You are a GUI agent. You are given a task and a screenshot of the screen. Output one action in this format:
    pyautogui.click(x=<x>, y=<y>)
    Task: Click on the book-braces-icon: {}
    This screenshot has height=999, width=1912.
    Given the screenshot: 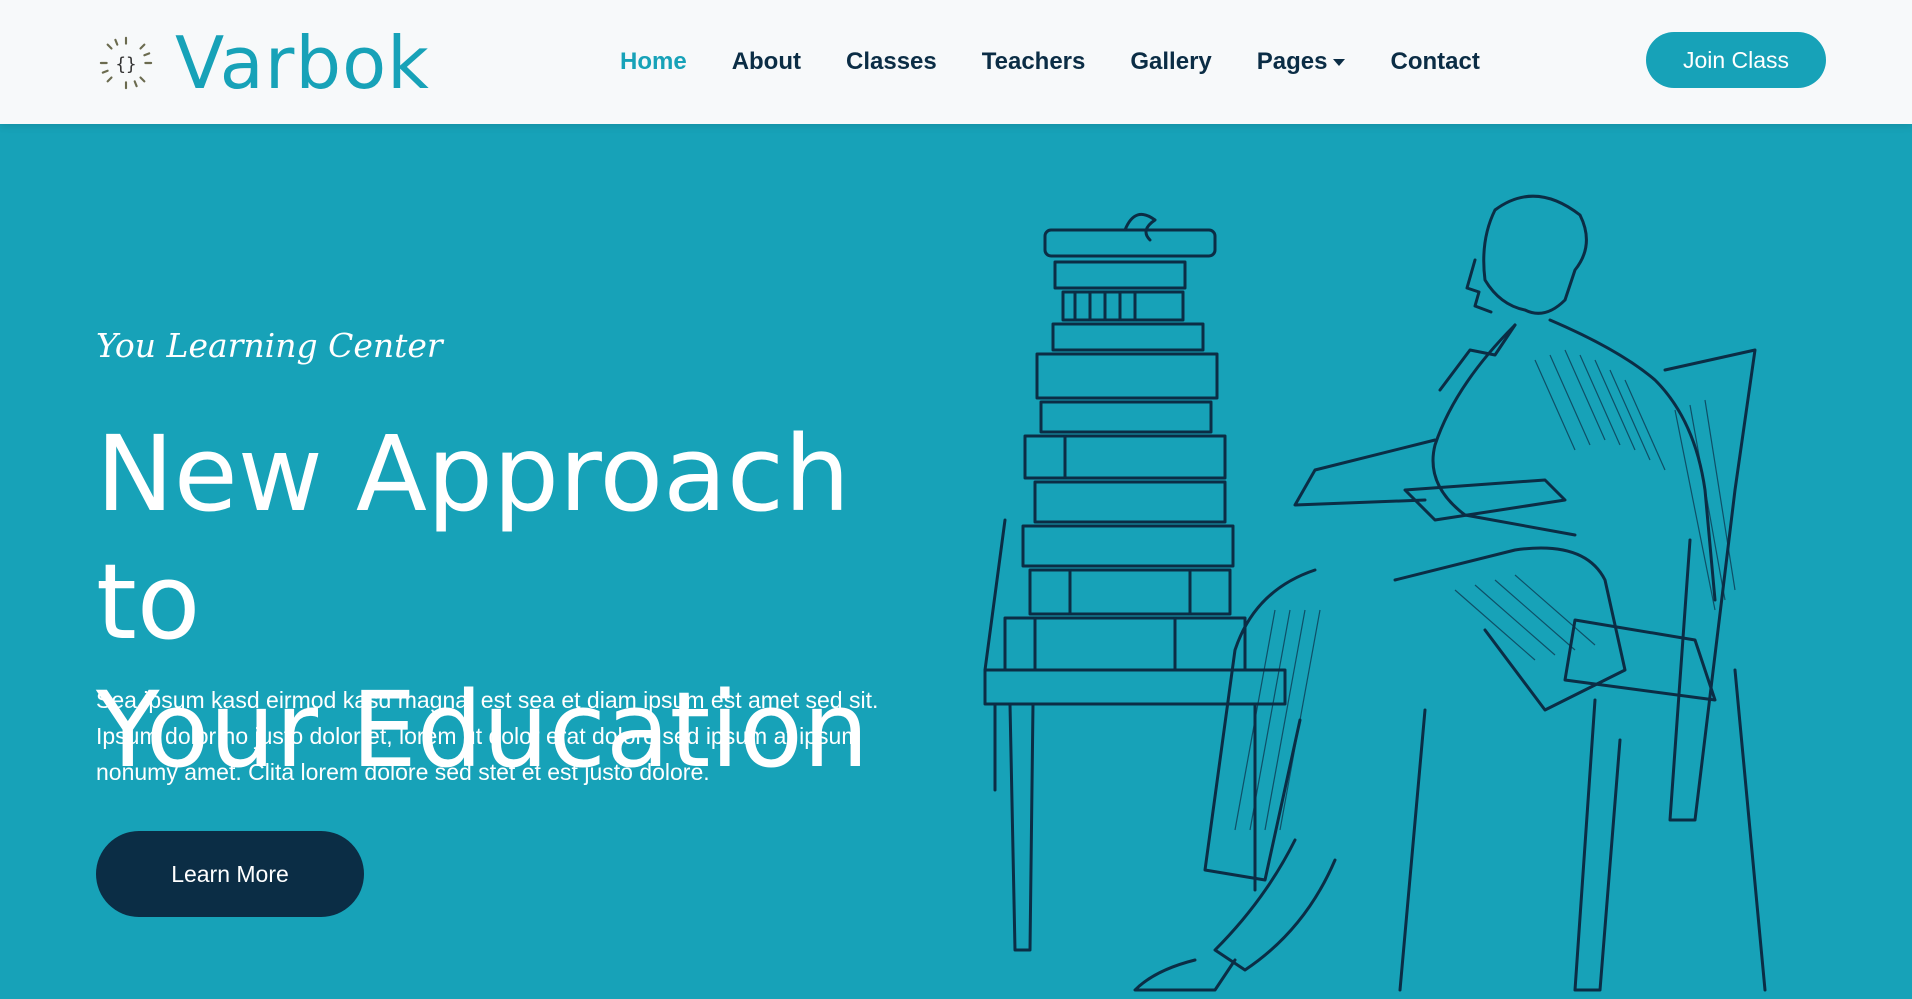 What is the action you would take?
    pyautogui.click(x=126, y=63)
    